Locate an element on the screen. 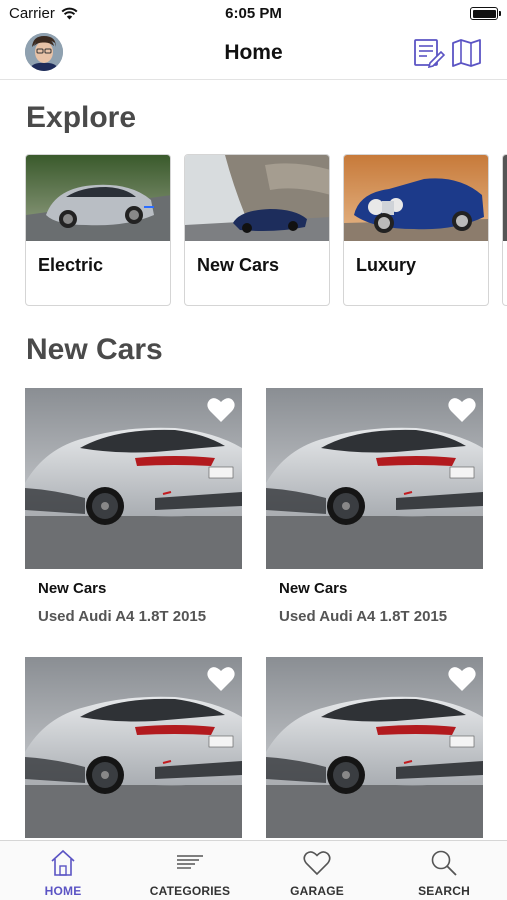 The height and width of the screenshot is (900, 507). explore-section-title: Explore is located at coordinates (81, 117).